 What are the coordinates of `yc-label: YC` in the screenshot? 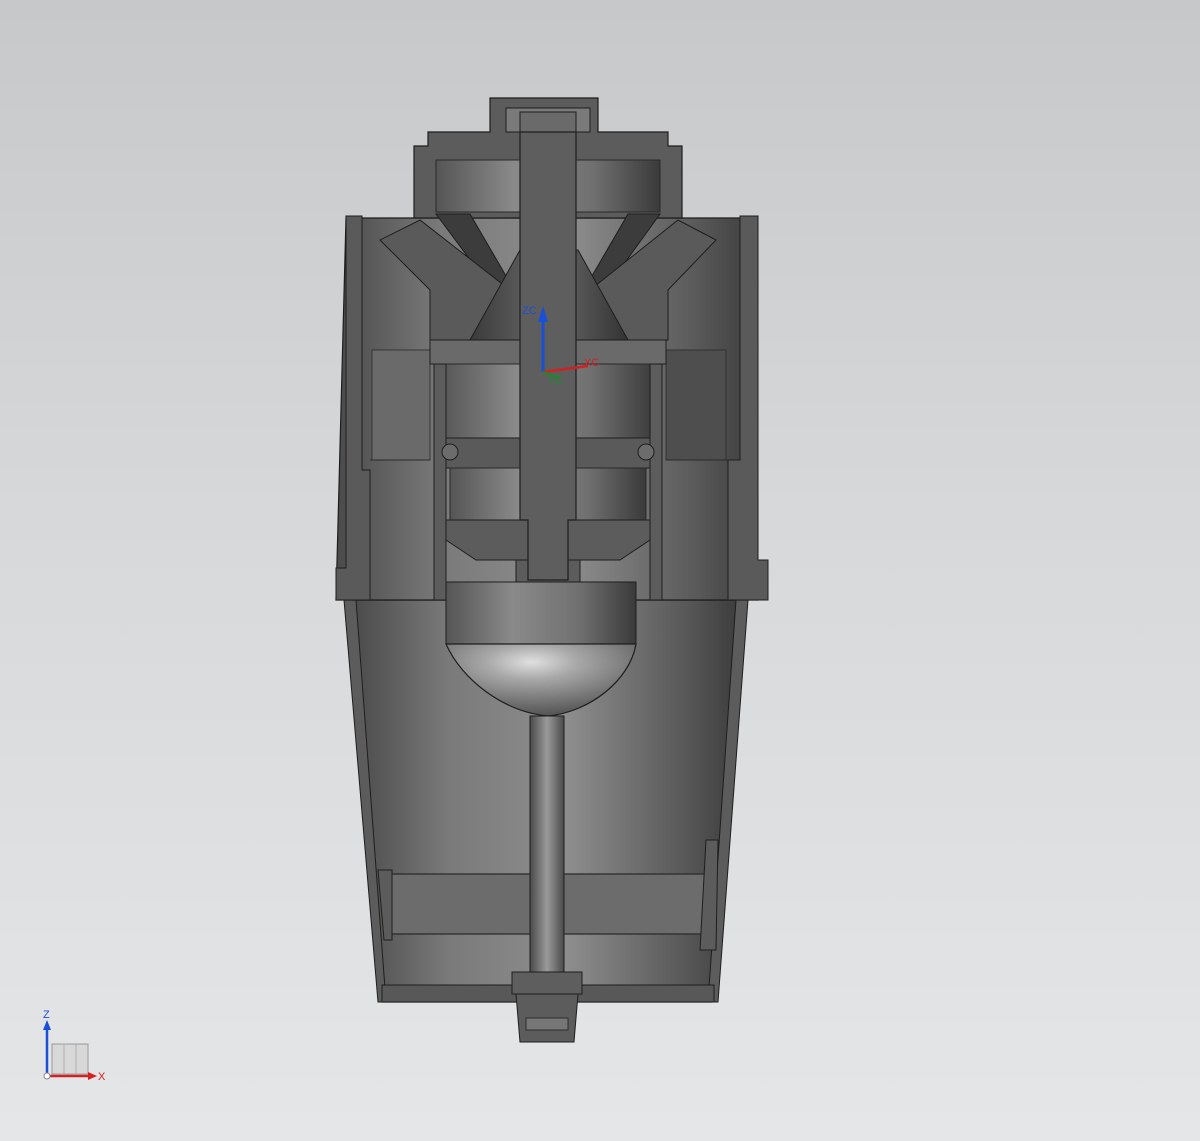 It's located at (555, 381).